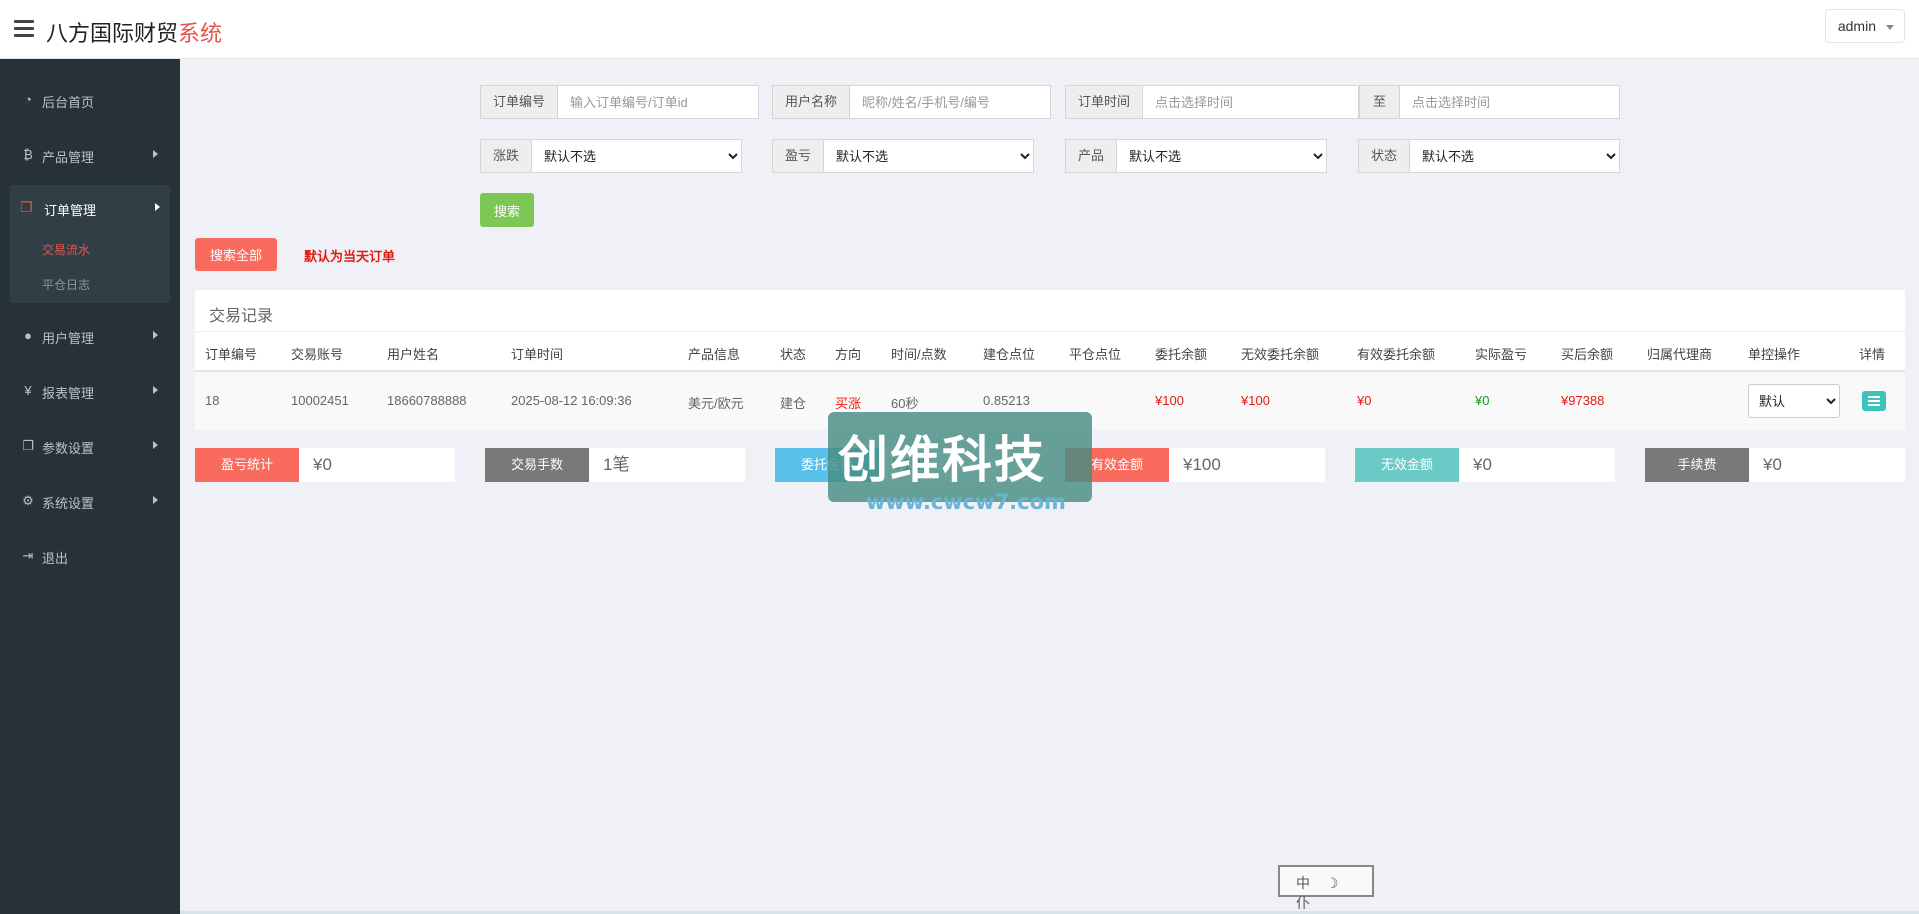  What do you see at coordinates (1775, 465) in the screenshot?
I see `stat-fee: 手续费 ¥0` at bounding box center [1775, 465].